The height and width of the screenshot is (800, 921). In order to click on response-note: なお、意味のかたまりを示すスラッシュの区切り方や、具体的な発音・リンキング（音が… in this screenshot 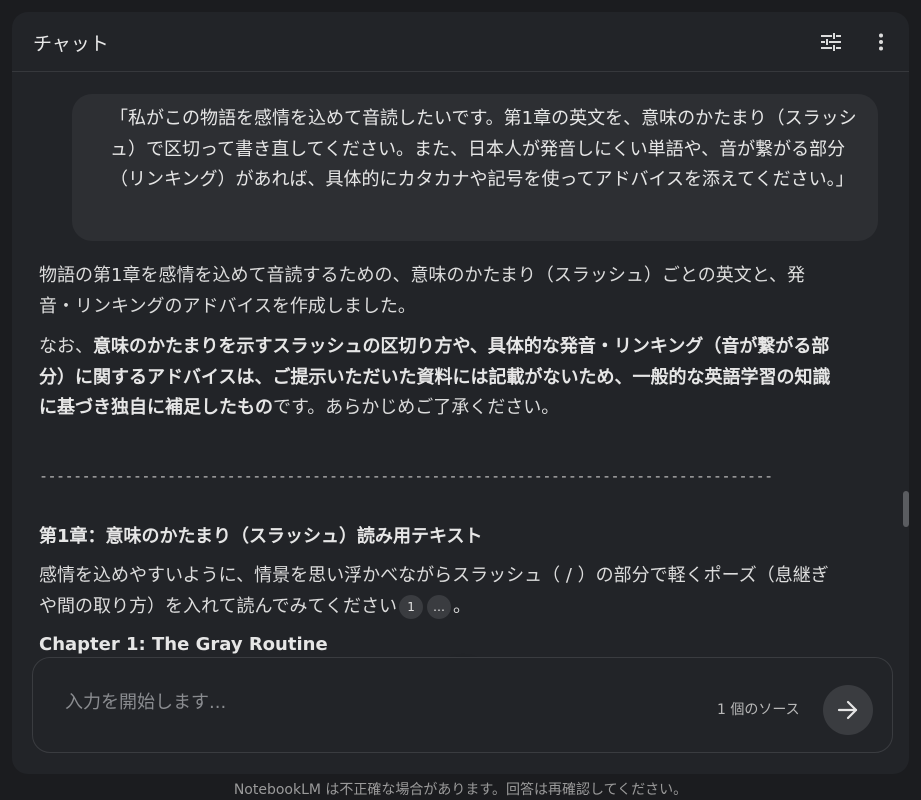, I will do `click(439, 378)`.